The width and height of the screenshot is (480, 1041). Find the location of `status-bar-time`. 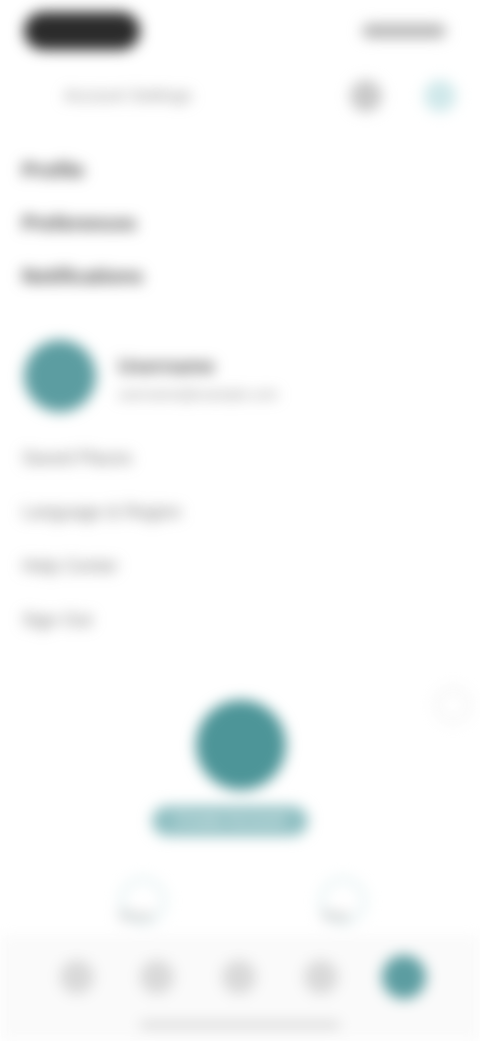

status-bar-time is located at coordinates (82, 31).